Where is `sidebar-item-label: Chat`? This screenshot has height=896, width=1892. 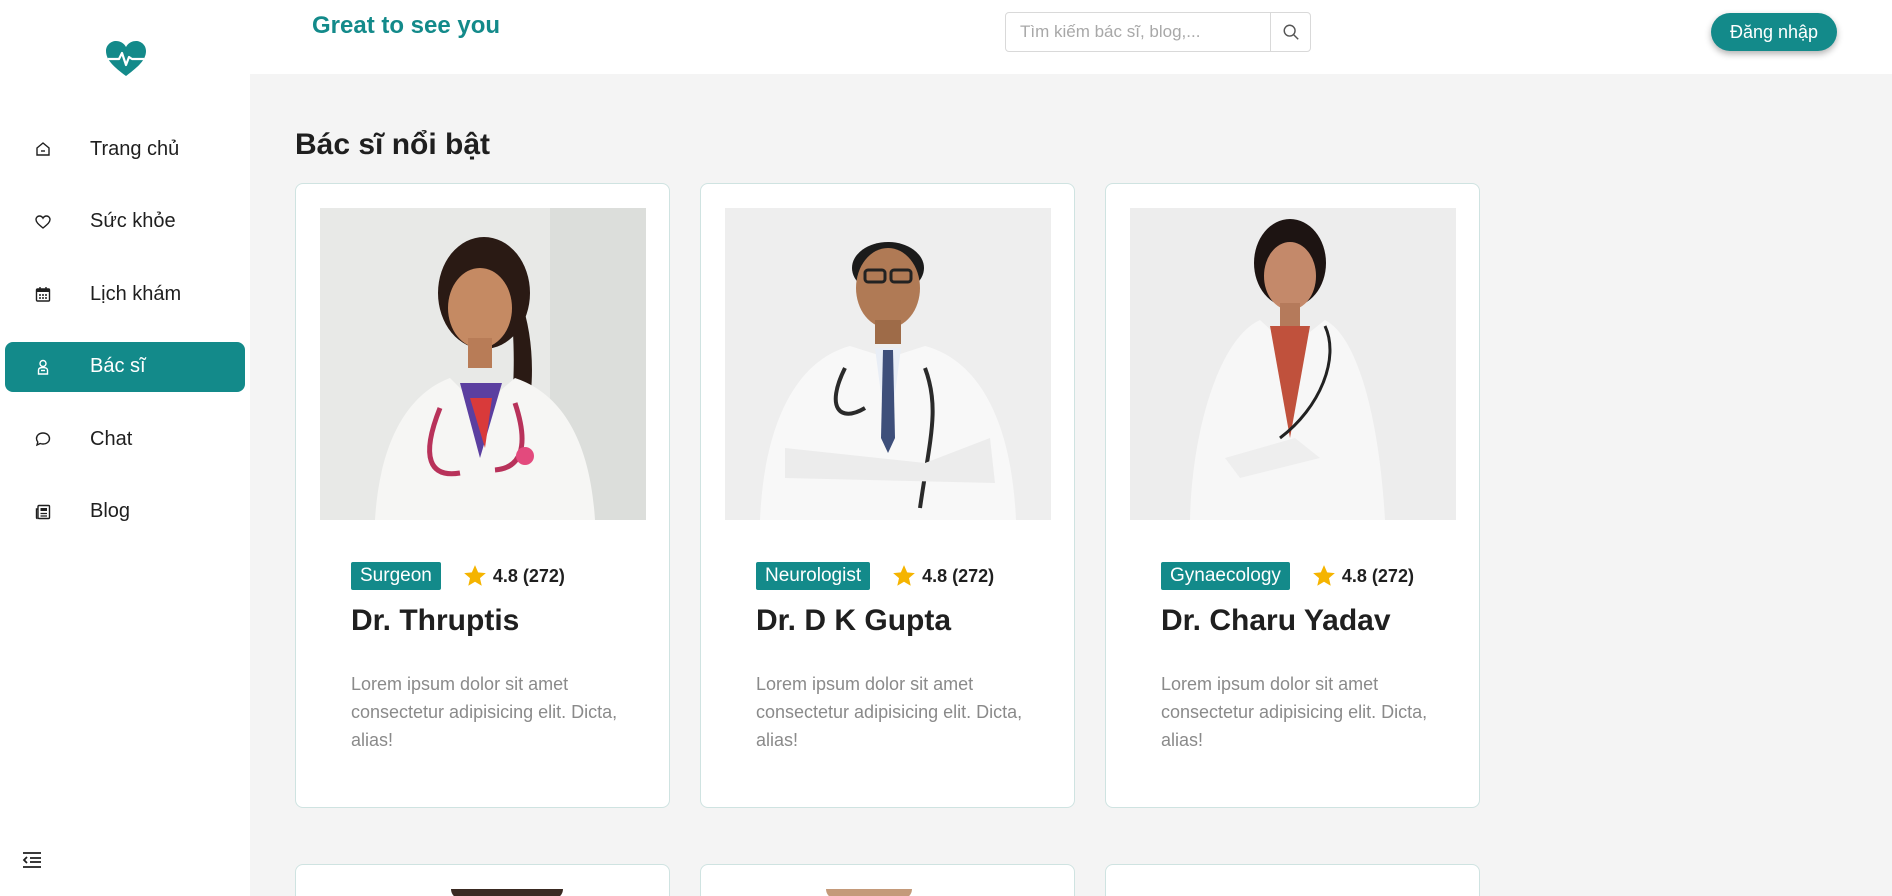
sidebar-item-label: Chat is located at coordinates (111, 438).